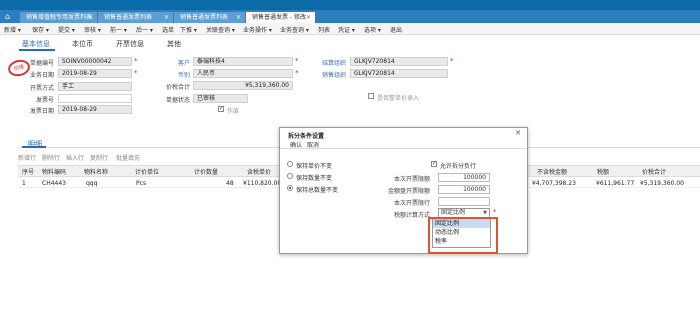 Image resolution: width=700 pixels, height=324 pixels. Describe the element at coordinates (290, 164) in the screenshot. I see `radio-keep-price` at that location.